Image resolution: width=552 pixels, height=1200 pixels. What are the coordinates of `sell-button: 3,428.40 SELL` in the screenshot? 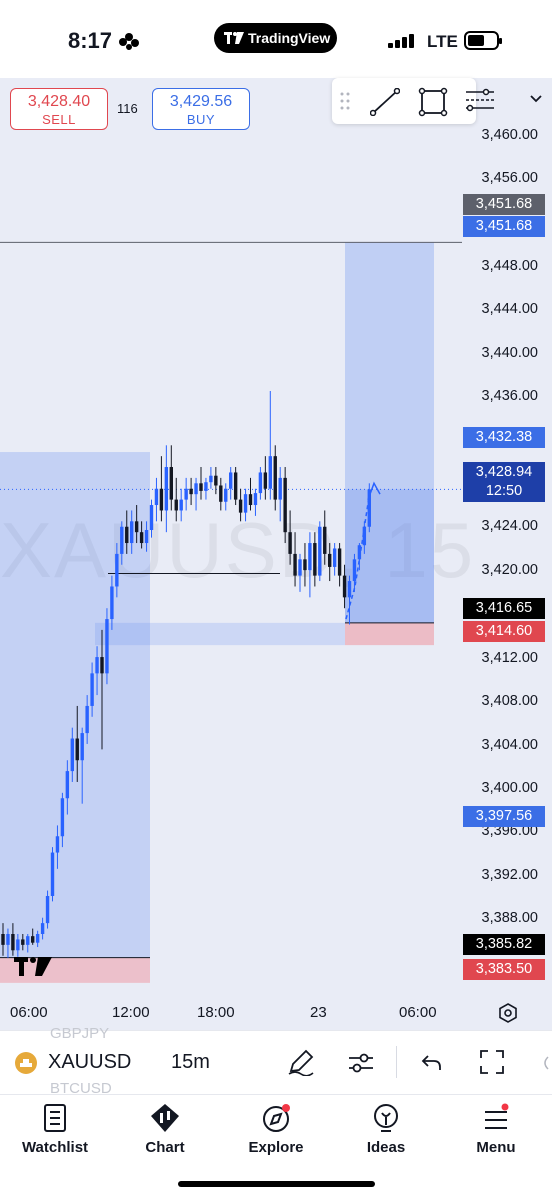 It's located at (59, 109).